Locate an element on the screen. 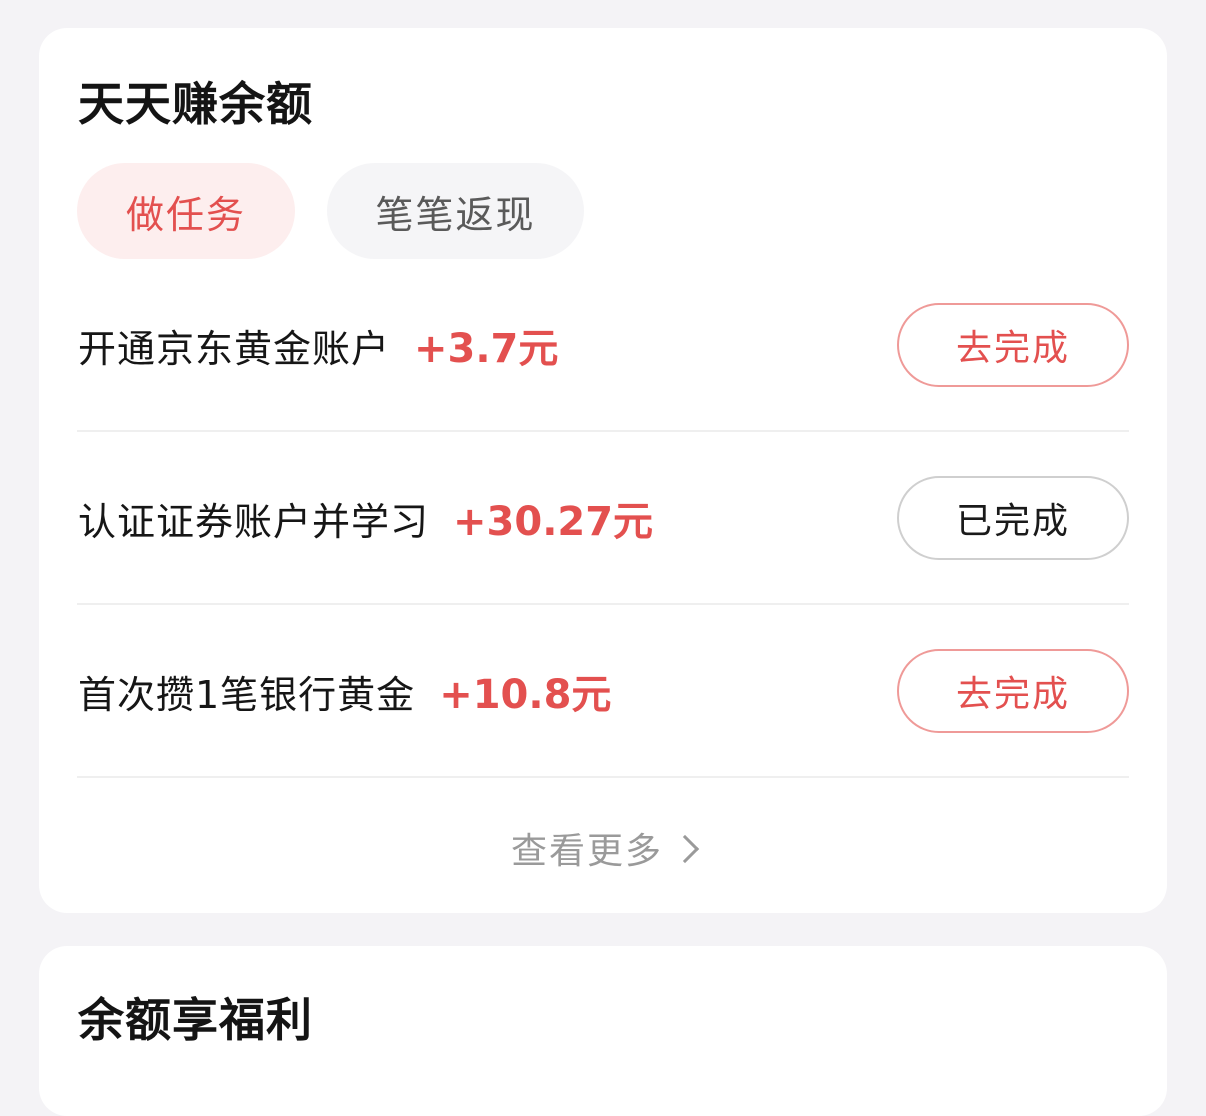 This screenshot has width=1206, height=1116. view-more-link: 查看更多 is located at coordinates (603, 848).